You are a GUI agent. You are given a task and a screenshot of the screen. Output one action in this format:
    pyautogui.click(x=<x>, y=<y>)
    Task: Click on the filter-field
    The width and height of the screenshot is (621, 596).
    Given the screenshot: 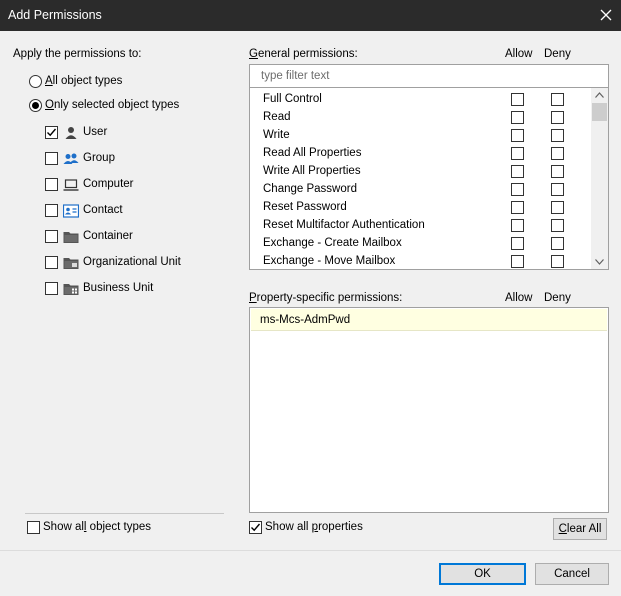 What is the action you would take?
    pyautogui.click(x=429, y=76)
    